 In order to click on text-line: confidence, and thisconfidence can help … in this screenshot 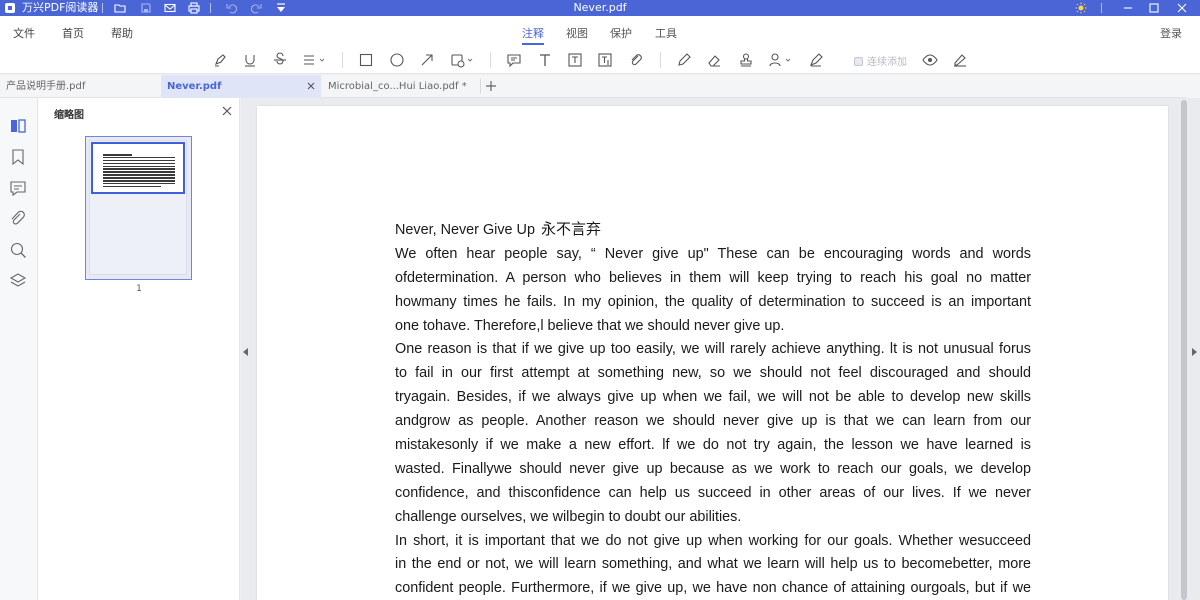, I will do `click(713, 492)`.